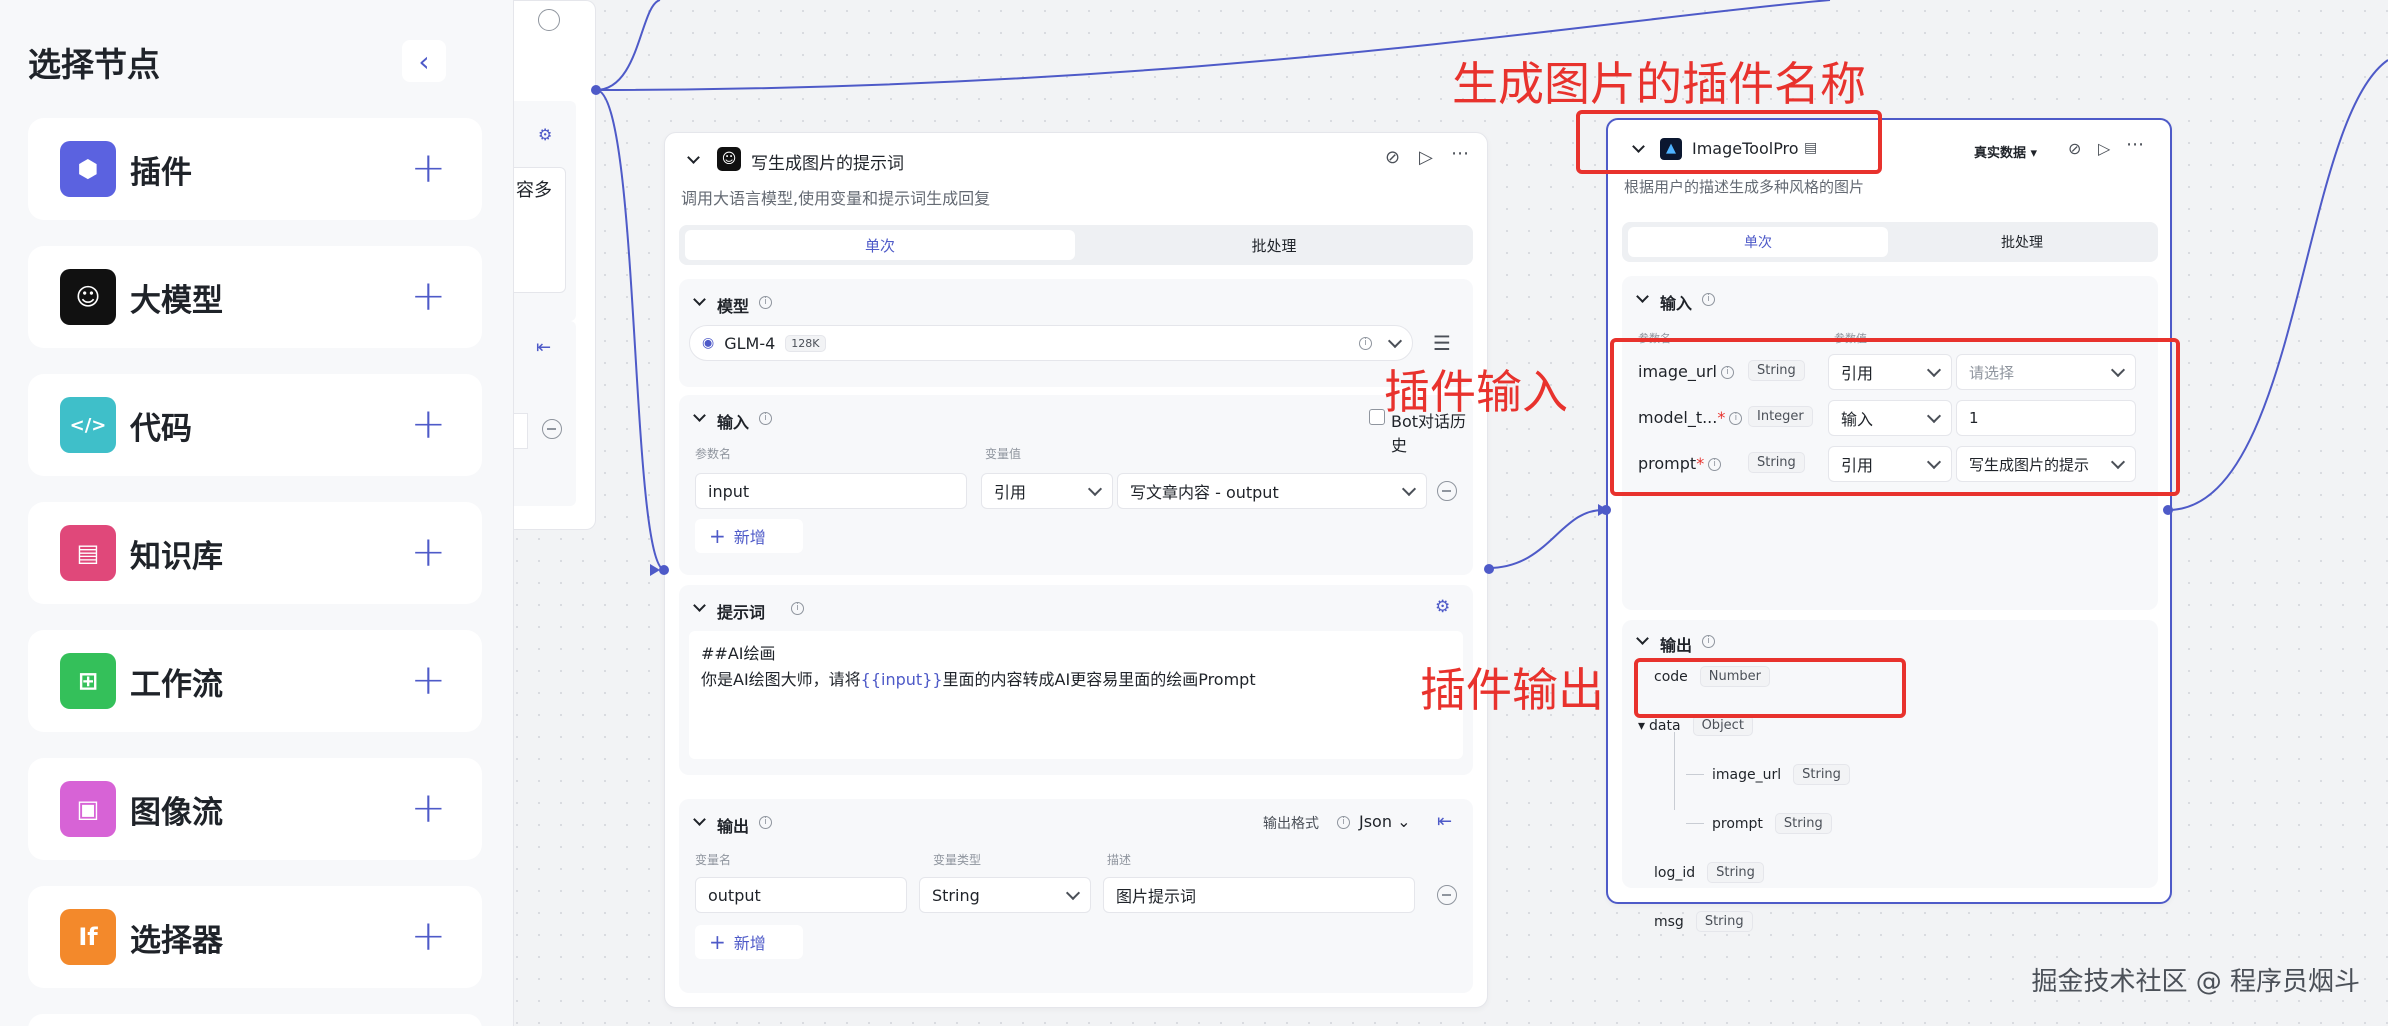 Image resolution: width=2388 pixels, height=1026 pixels. Describe the element at coordinates (827, 164) in the screenshot. I see `node-title: 写生成图片的提示词` at that location.